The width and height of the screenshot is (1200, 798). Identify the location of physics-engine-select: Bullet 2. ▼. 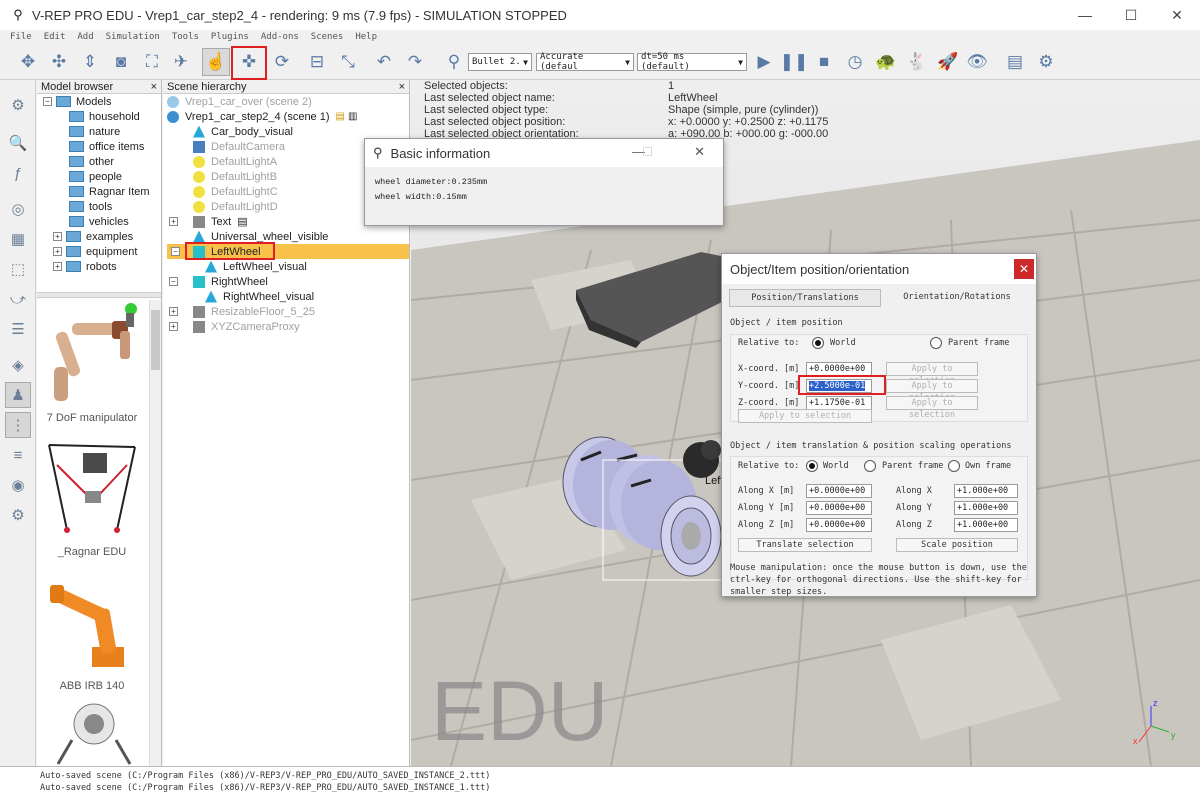
(500, 62).